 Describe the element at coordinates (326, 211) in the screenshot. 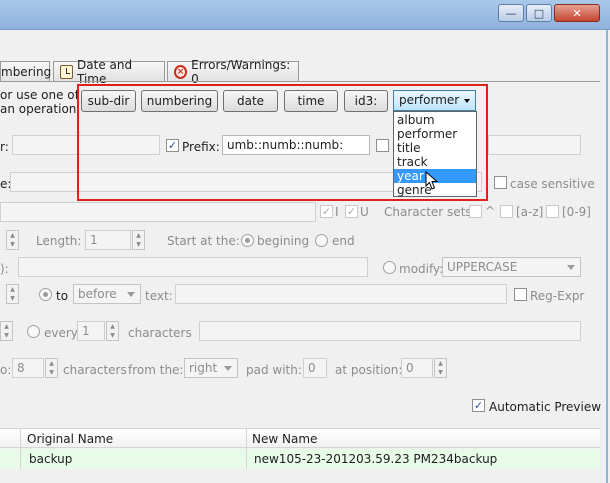

I see `i-checkbox: ✓` at that location.